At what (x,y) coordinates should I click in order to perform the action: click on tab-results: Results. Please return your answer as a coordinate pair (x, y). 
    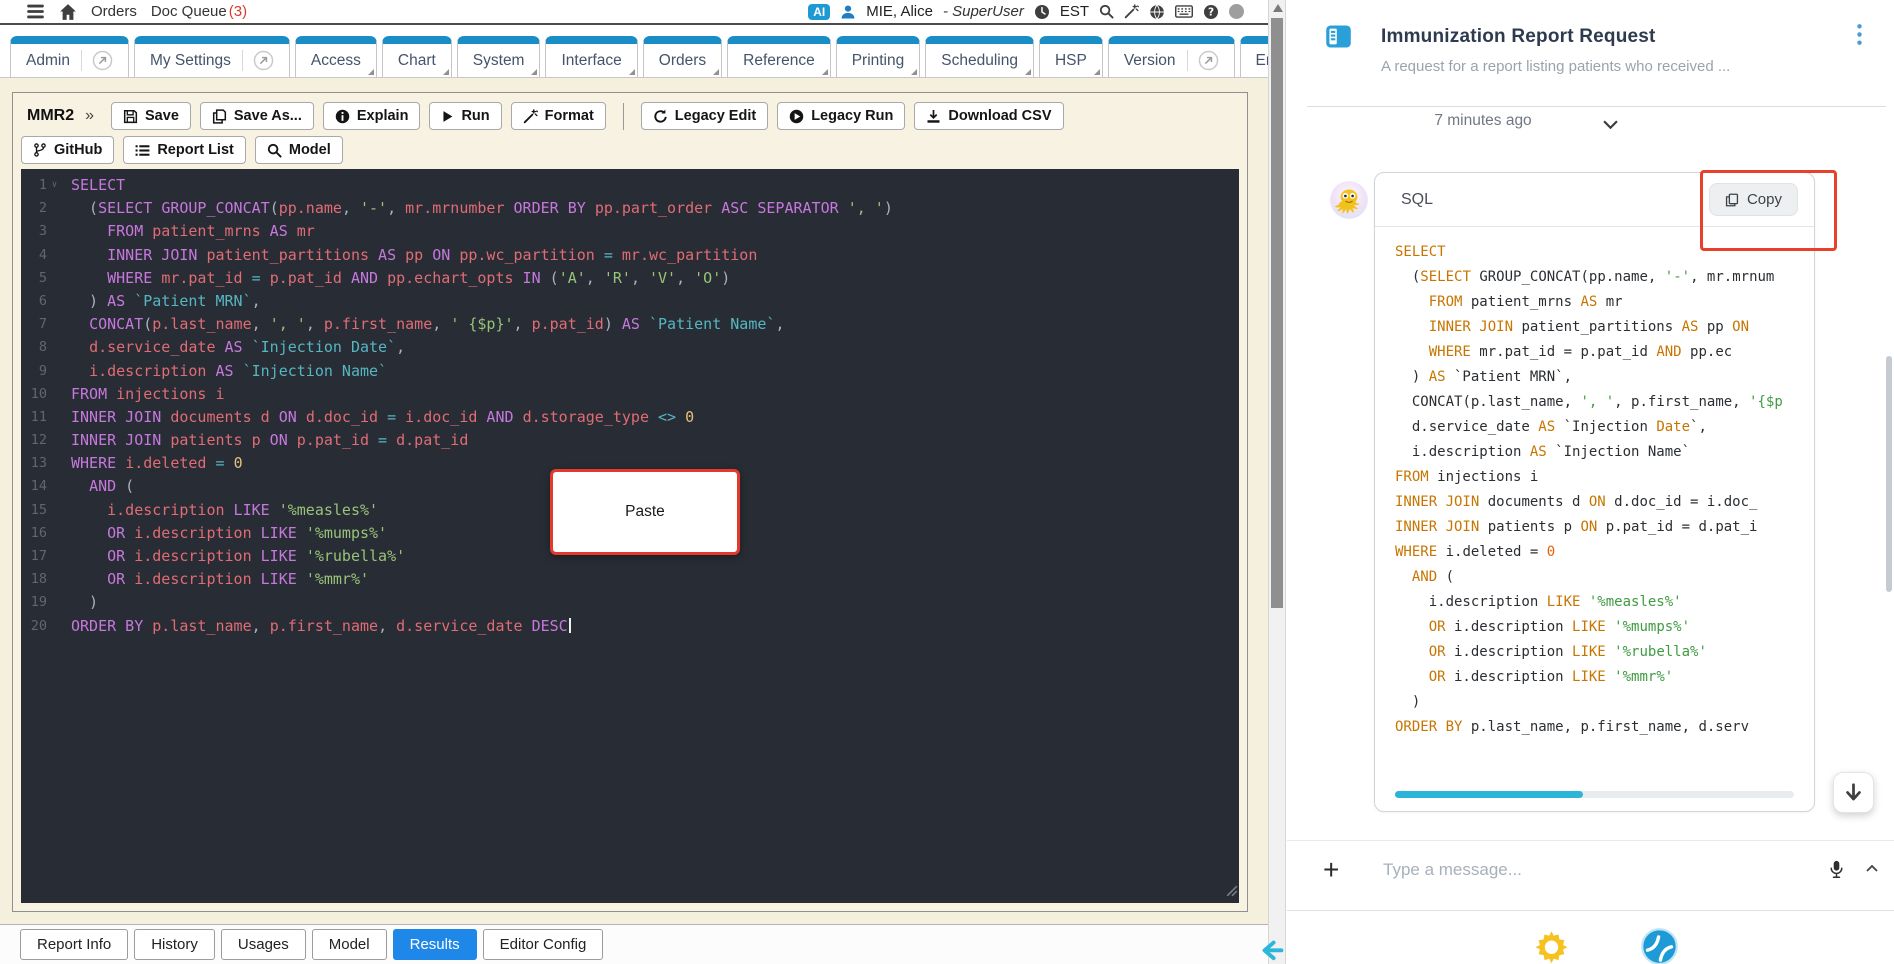
    Looking at the image, I should click on (434, 944).